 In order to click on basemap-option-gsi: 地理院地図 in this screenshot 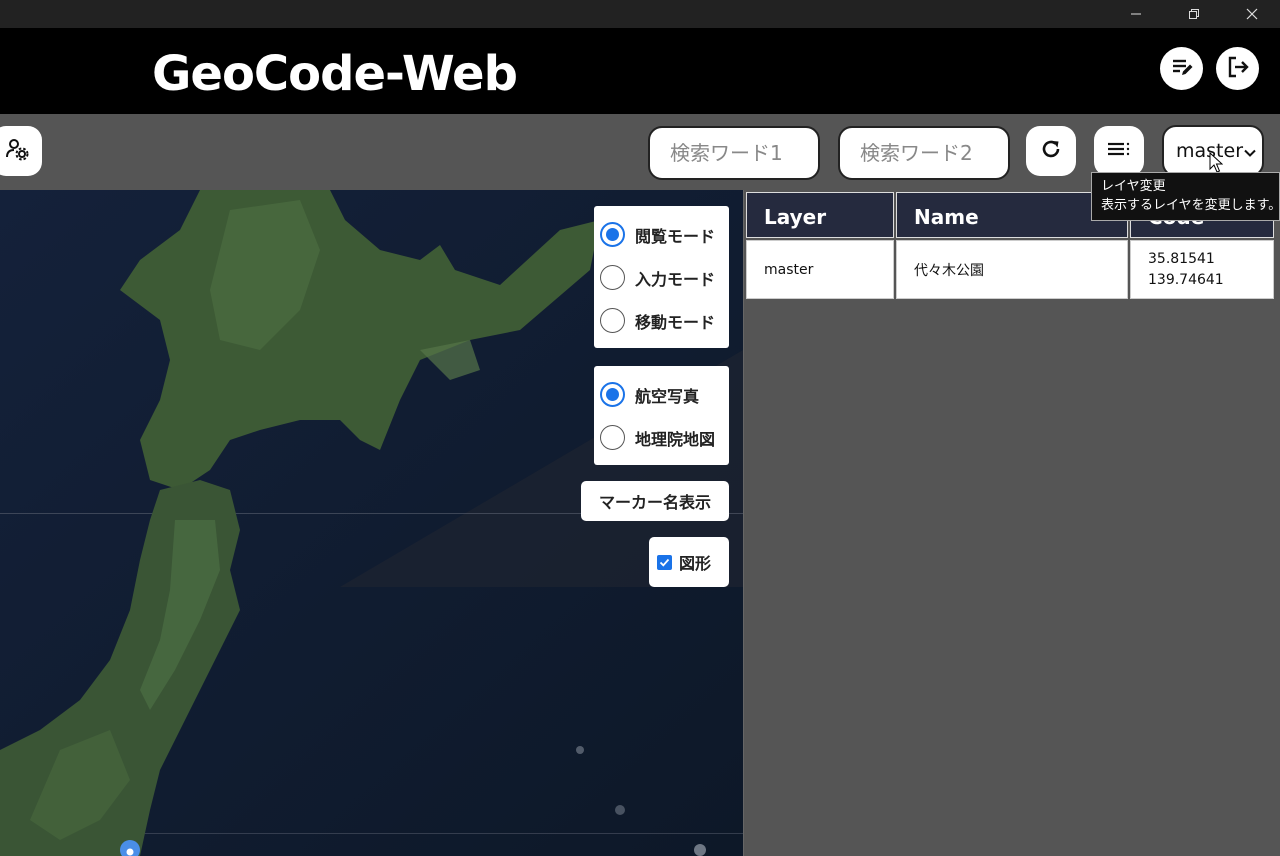, I will do `click(661, 437)`.